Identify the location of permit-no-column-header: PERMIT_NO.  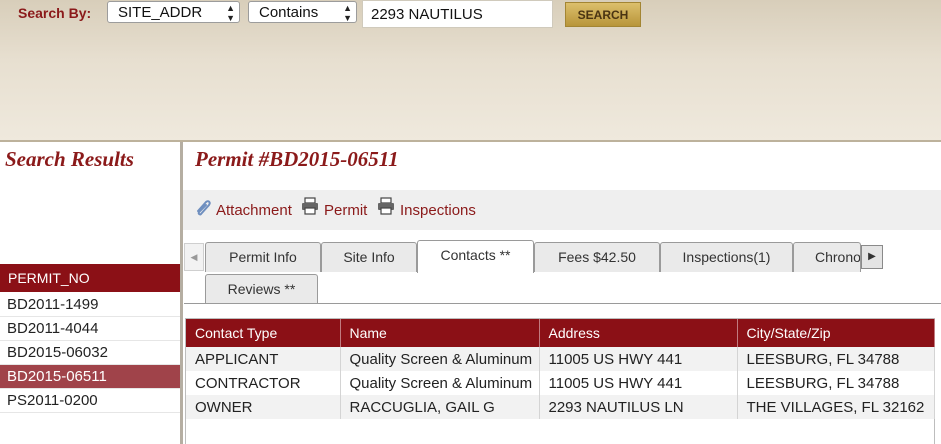
(90, 278).